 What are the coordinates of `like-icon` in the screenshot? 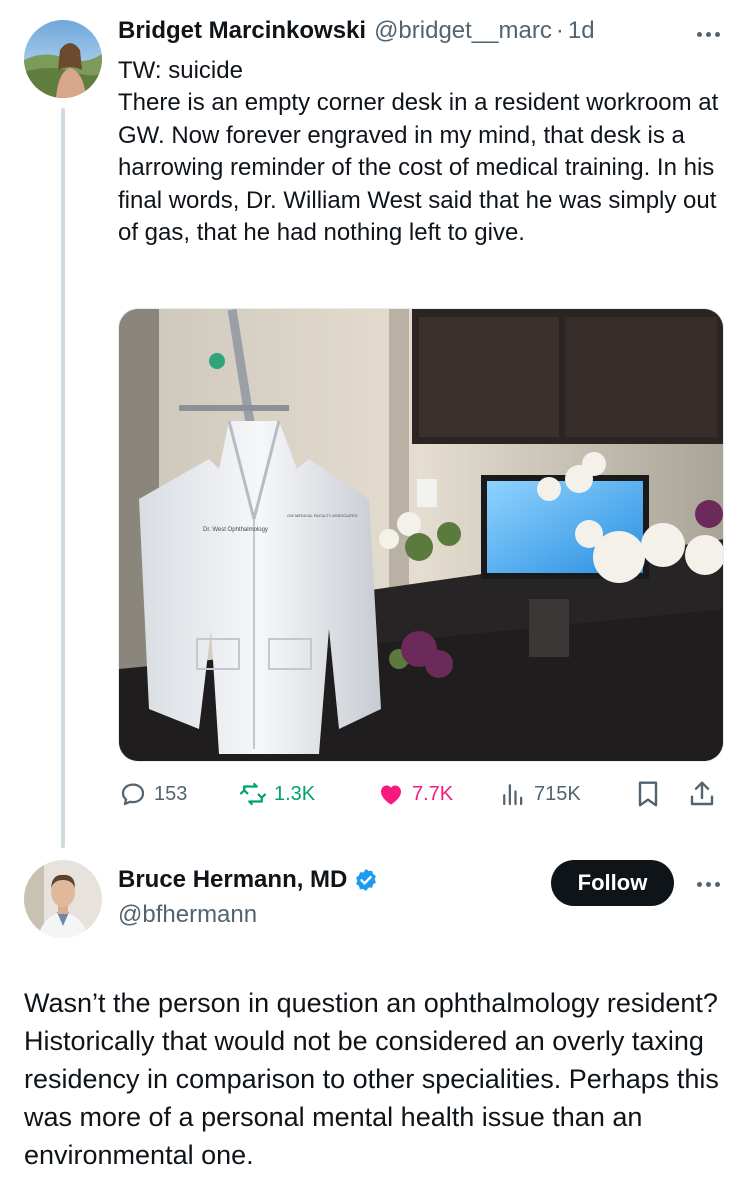 It's located at (391, 795).